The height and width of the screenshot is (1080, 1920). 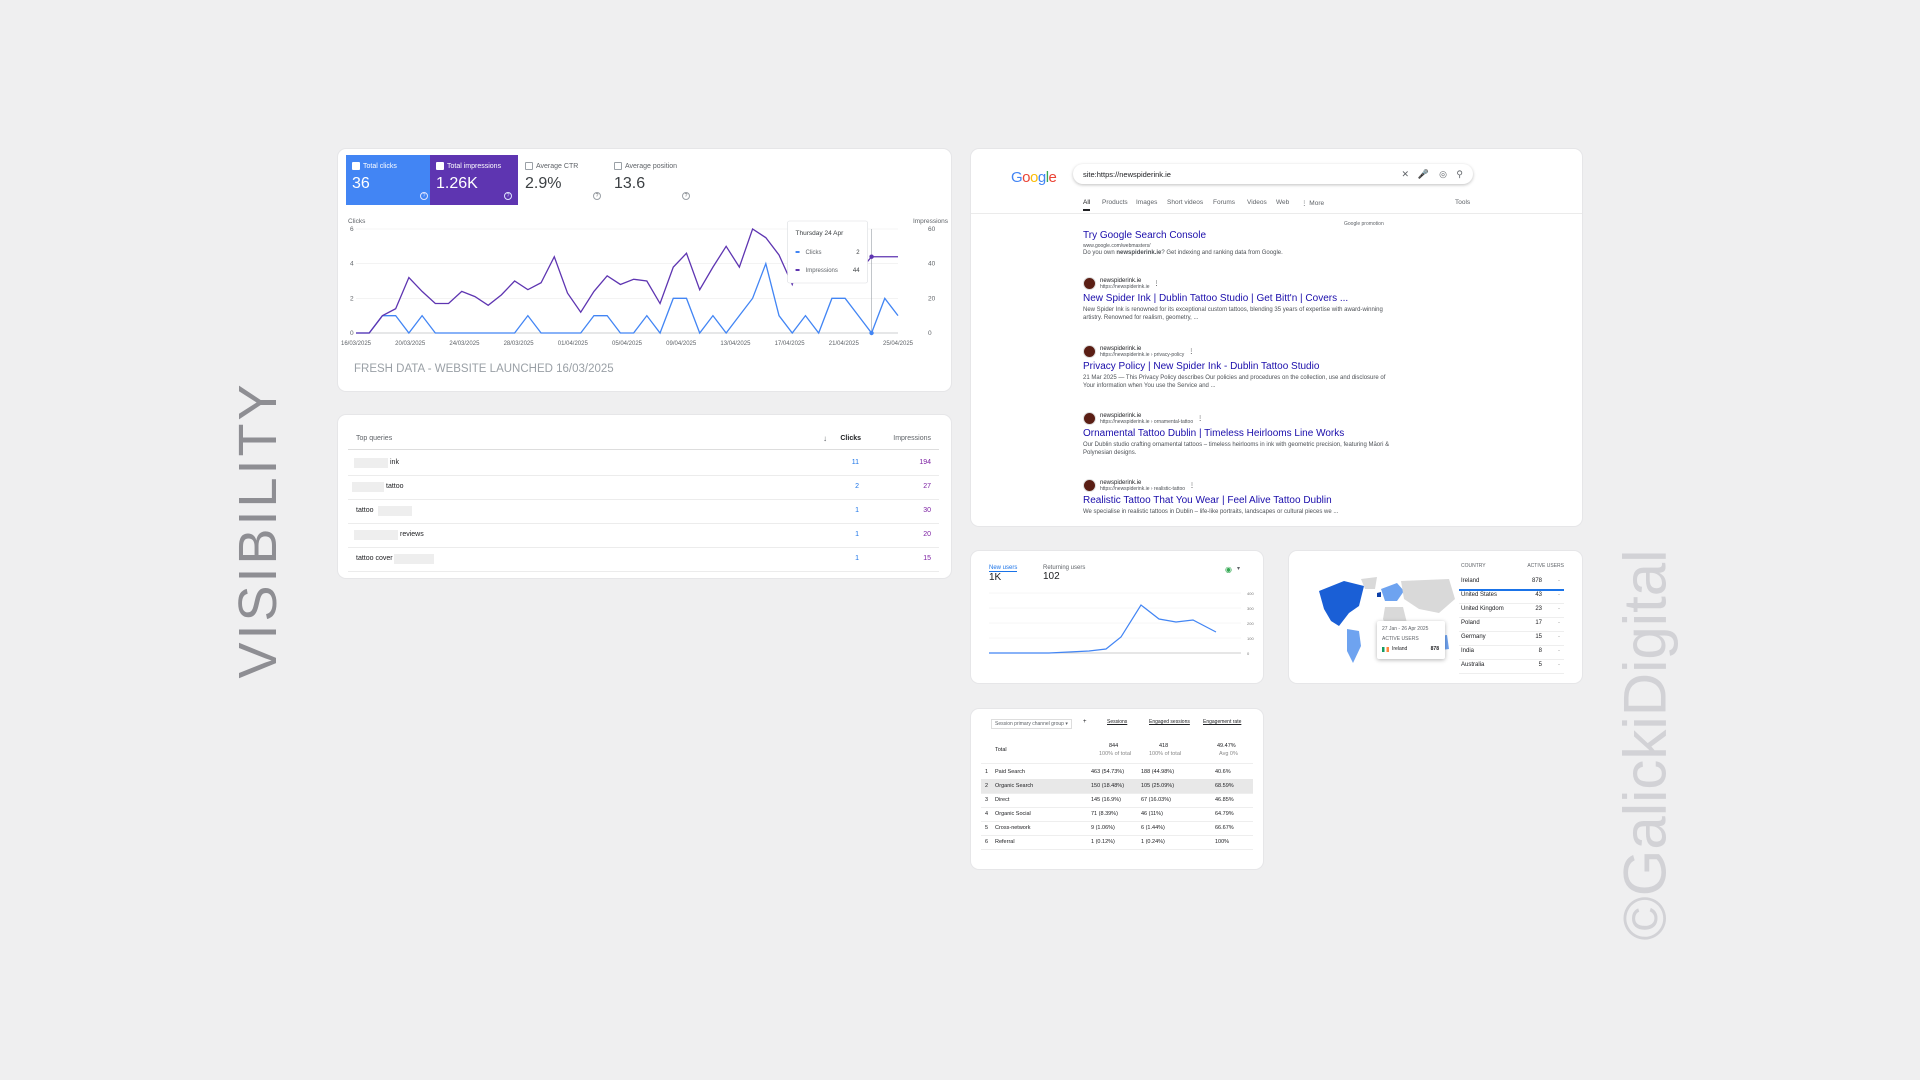 What do you see at coordinates (1169, 722) in the screenshot?
I see `col-engaged: Engaged sessions` at bounding box center [1169, 722].